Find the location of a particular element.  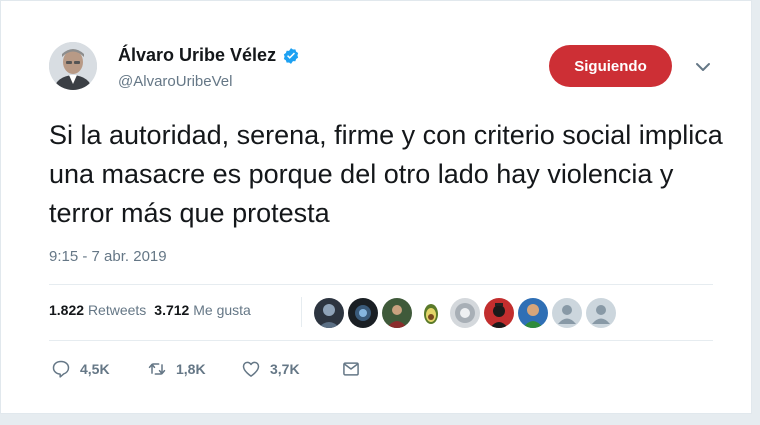

author-name-row: Álvaro Uribe Vélez is located at coordinates (209, 55).